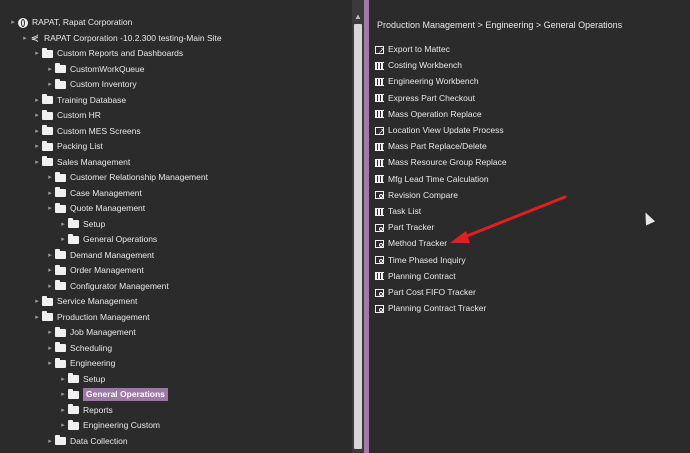 This screenshot has width=690, height=453. Describe the element at coordinates (513, 217) in the screenshot. I see `annotation-arrow-line` at that location.